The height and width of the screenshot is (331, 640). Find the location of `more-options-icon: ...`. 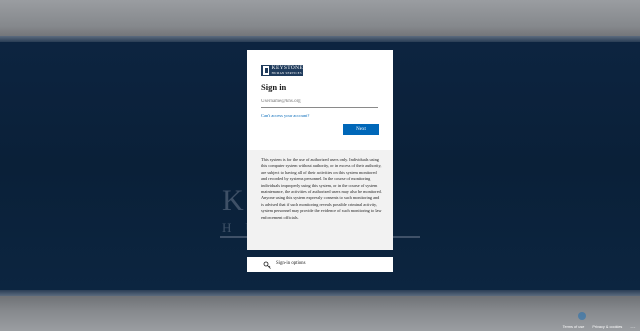

more-options-icon: ... is located at coordinates (633, 327).